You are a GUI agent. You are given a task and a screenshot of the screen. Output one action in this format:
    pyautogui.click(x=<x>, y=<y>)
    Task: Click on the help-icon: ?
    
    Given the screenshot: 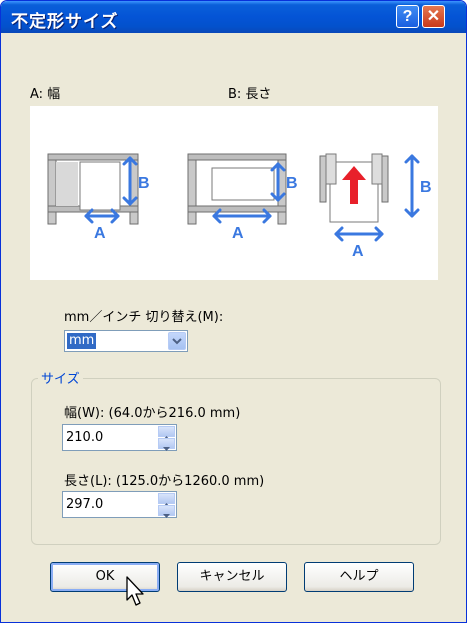 What is the action you would take?
    pyautogui.click(x=407, y=16)
    